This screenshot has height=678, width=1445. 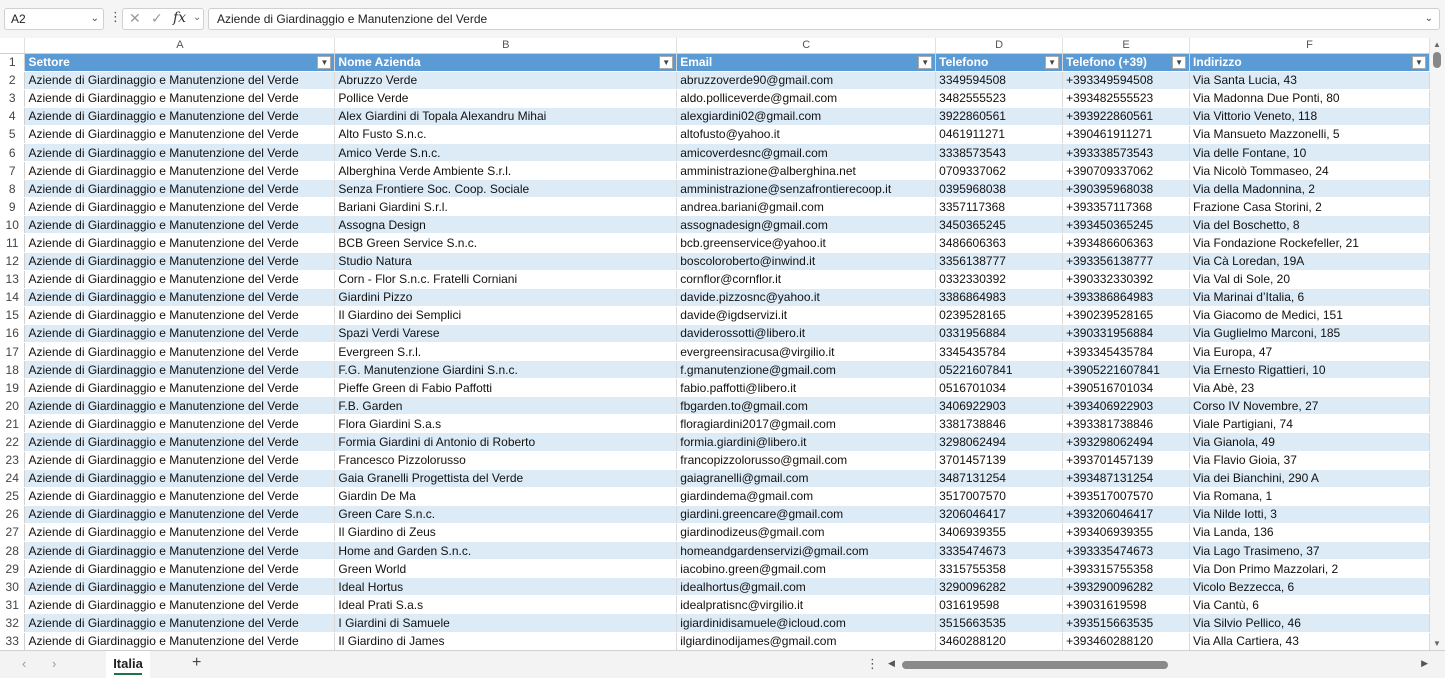 I want to click on table-cell: 0461911271, so click(x=999, y=134).